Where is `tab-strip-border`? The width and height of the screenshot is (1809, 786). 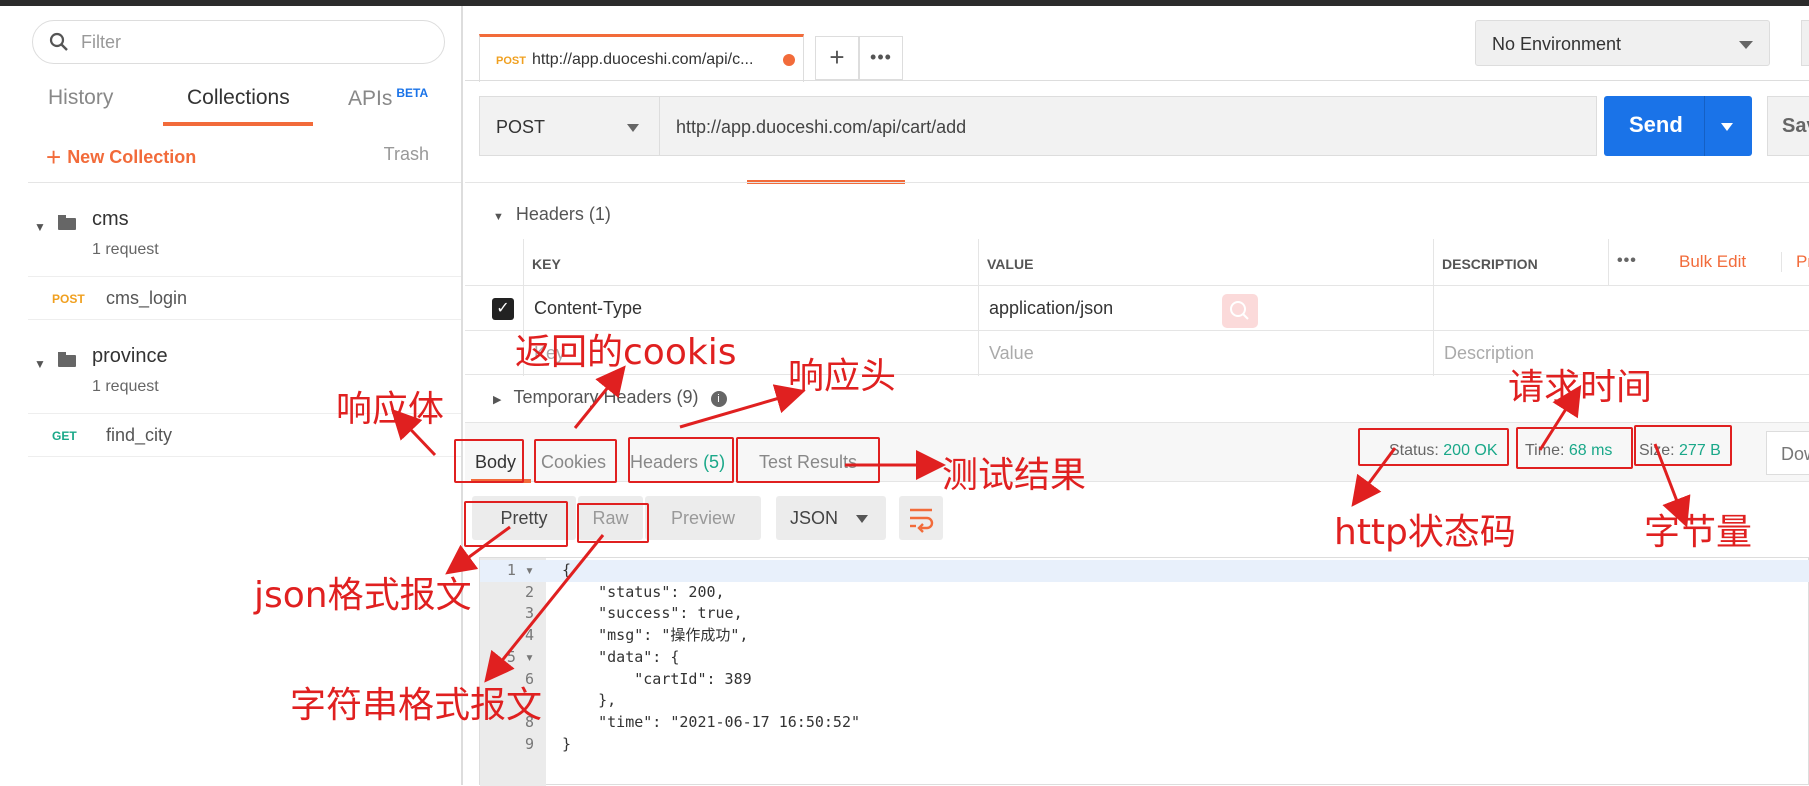 tab-strip-border is located at coordinates (1137, 80).